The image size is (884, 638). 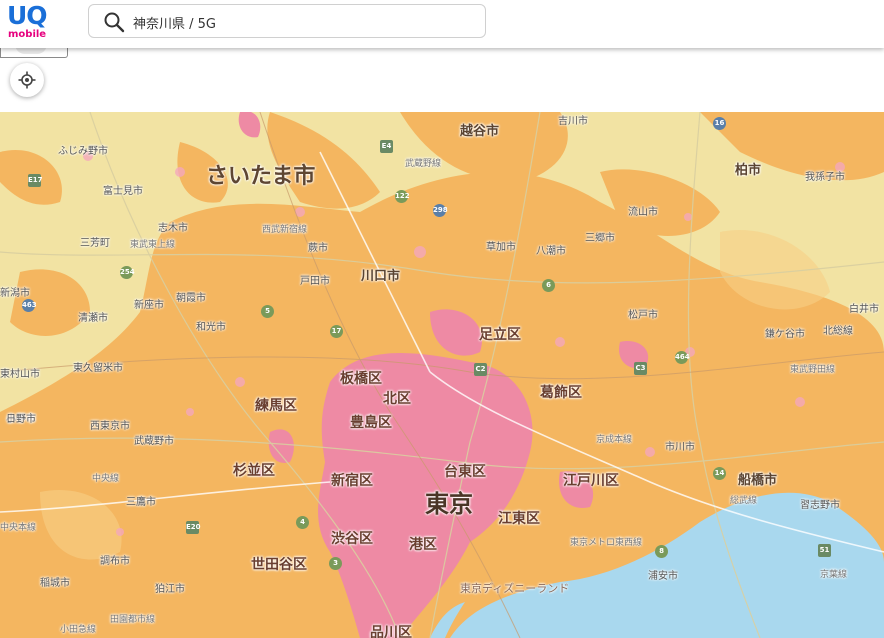 I want to click on ward-label: 足立区, so click(x=500, y=335).